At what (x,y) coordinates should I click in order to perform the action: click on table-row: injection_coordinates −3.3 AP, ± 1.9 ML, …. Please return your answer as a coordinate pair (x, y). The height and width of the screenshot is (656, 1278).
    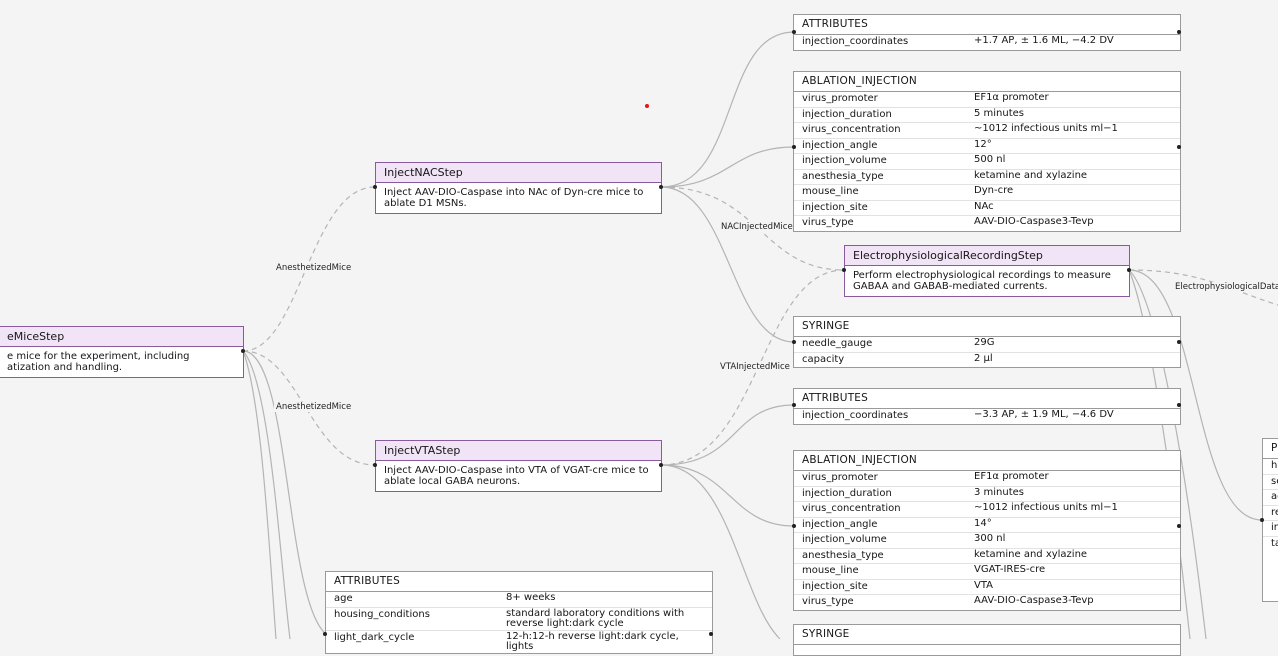
    Looking at the image, I should click on (987, 416).